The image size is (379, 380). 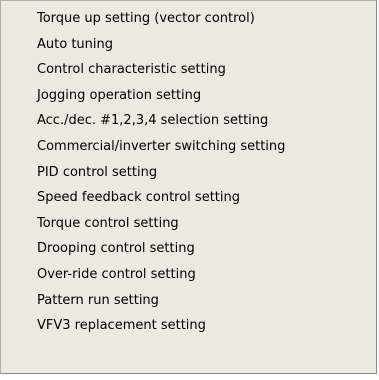 What do you see at coordinates (188, 121) in the screenshot?
I see `menu-item-acc-dec-selection-setting: Acc./dec. #1,2,3,4 selection setting` at bounding box center [188, 121].